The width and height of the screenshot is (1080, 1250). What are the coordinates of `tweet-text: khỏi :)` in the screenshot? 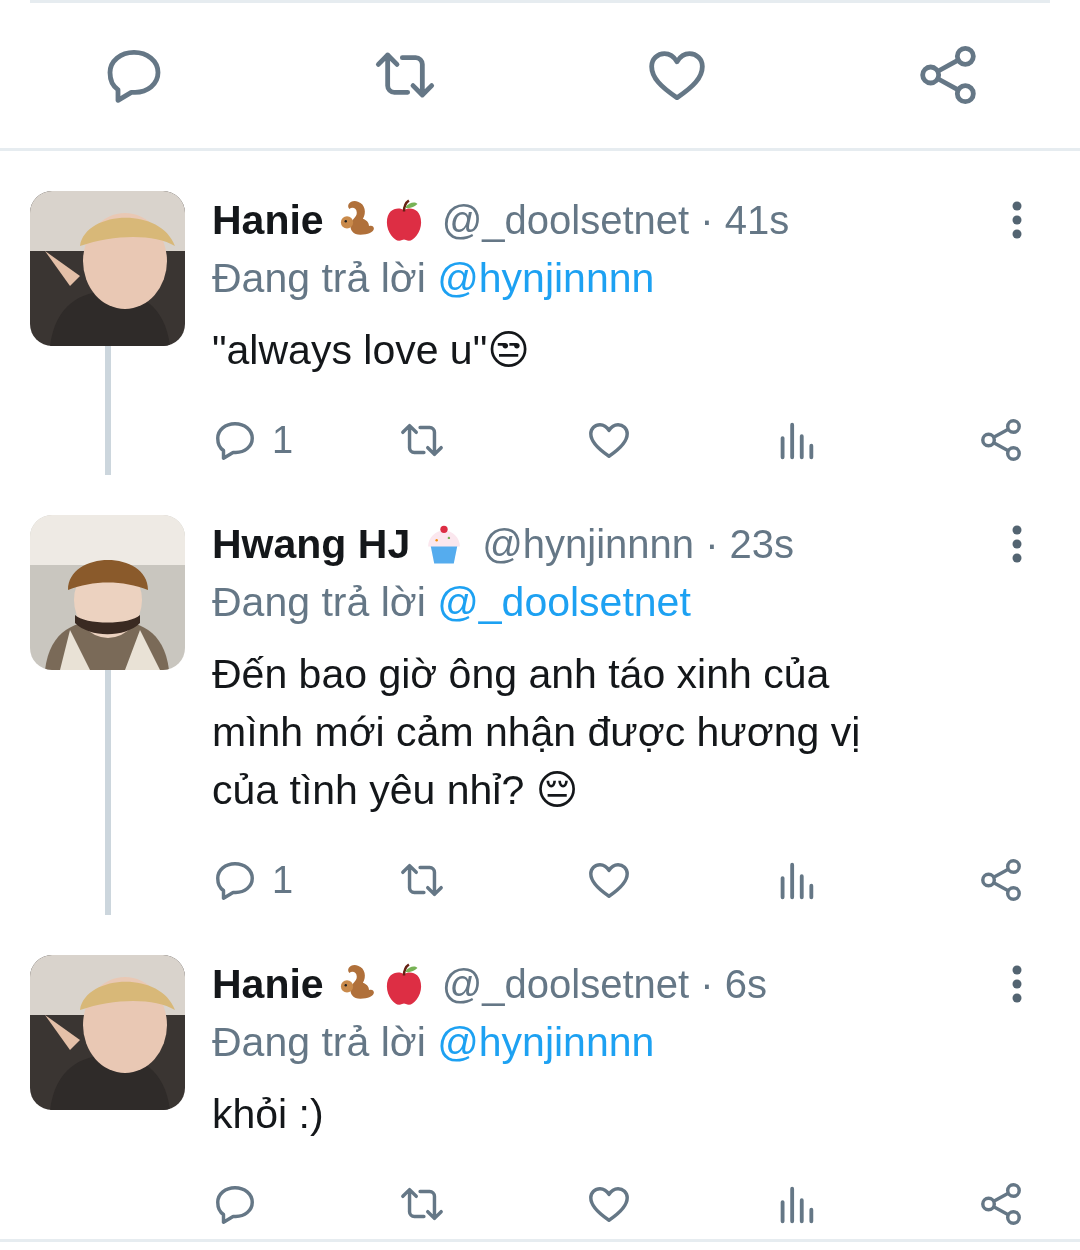 It's located at (268, 1114).